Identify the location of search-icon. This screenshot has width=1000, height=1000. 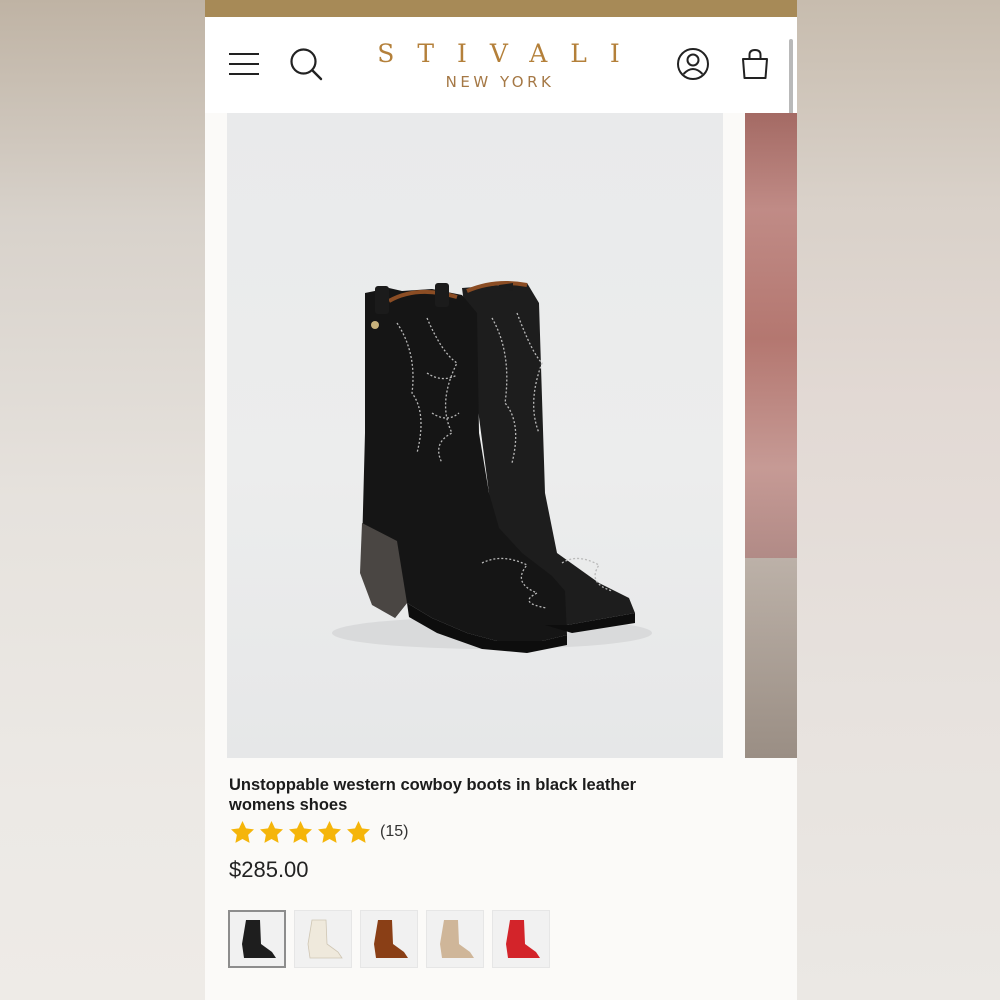
(306, 64).